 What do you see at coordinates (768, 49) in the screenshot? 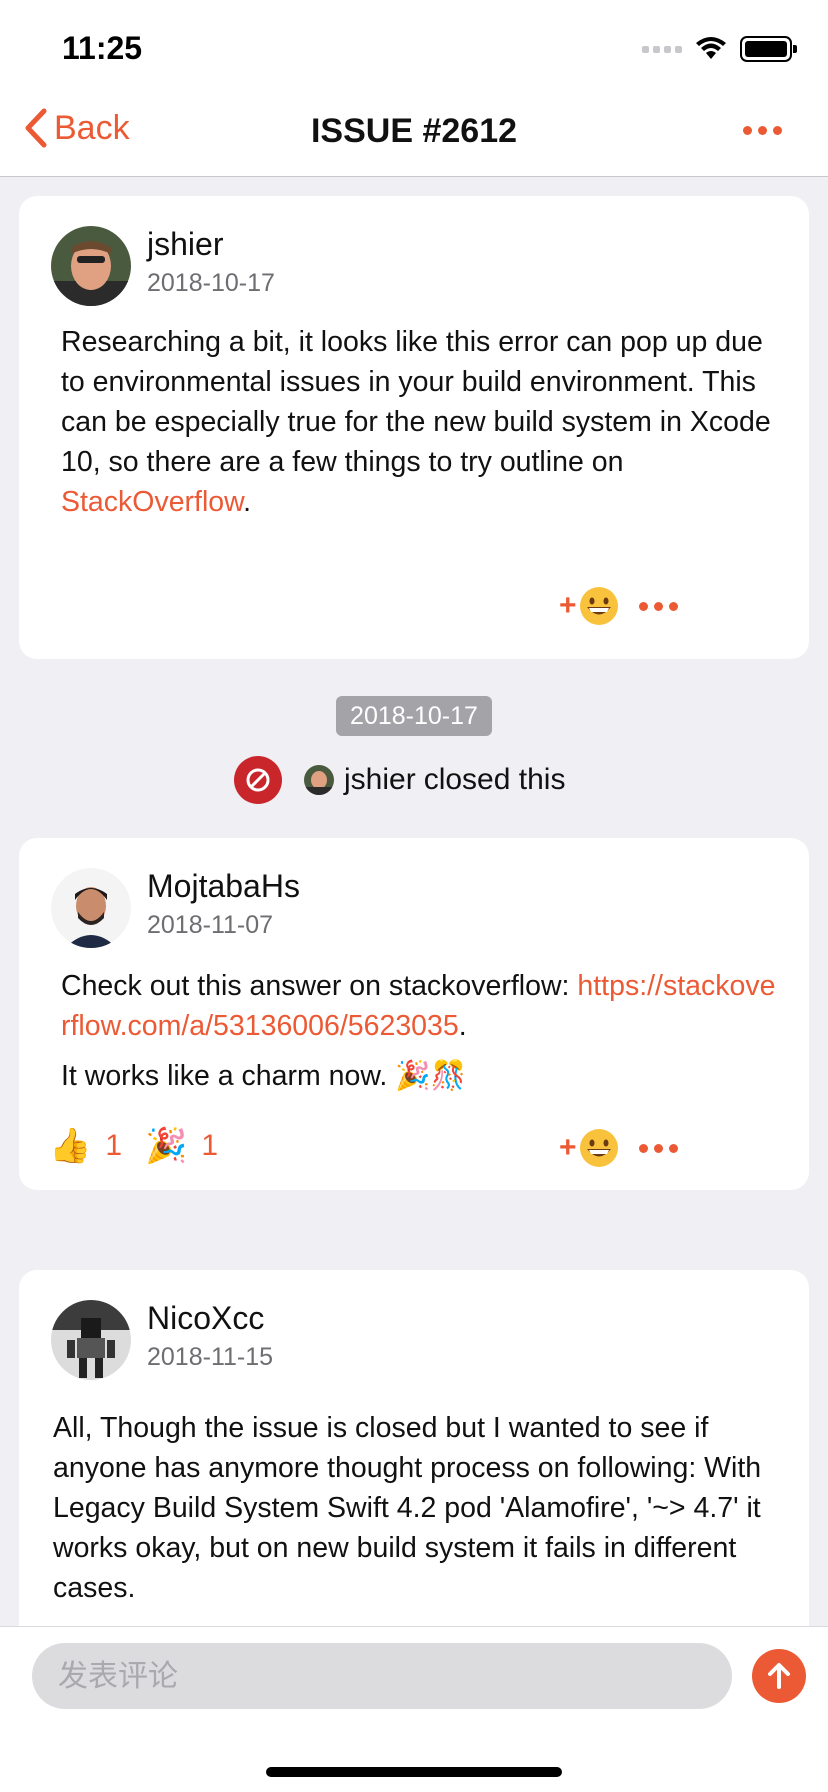
I see `battery-icon` at bounding box center [768, 49].